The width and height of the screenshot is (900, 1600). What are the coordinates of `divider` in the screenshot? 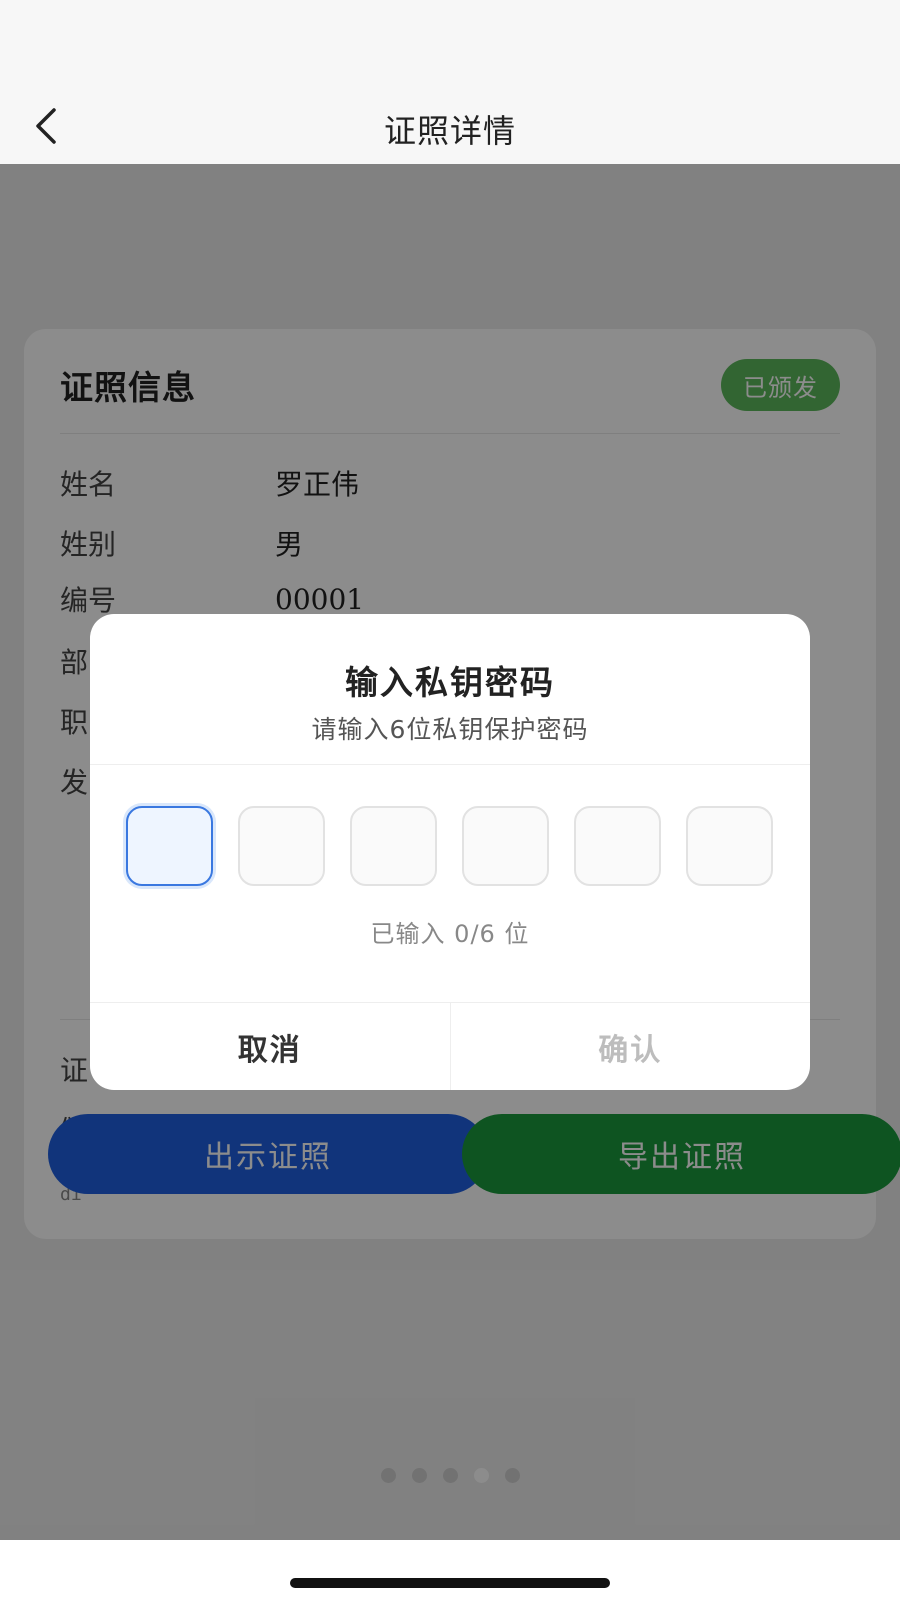 It's located at (450, 764).